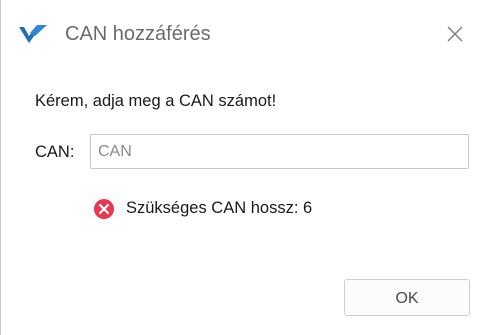 This screenshot has height=335, width=481. What do you see at coordinates (138, 34) in the screenshot?
I see `window-title: CAN hozzáférés` at bounding box center [138, 34].